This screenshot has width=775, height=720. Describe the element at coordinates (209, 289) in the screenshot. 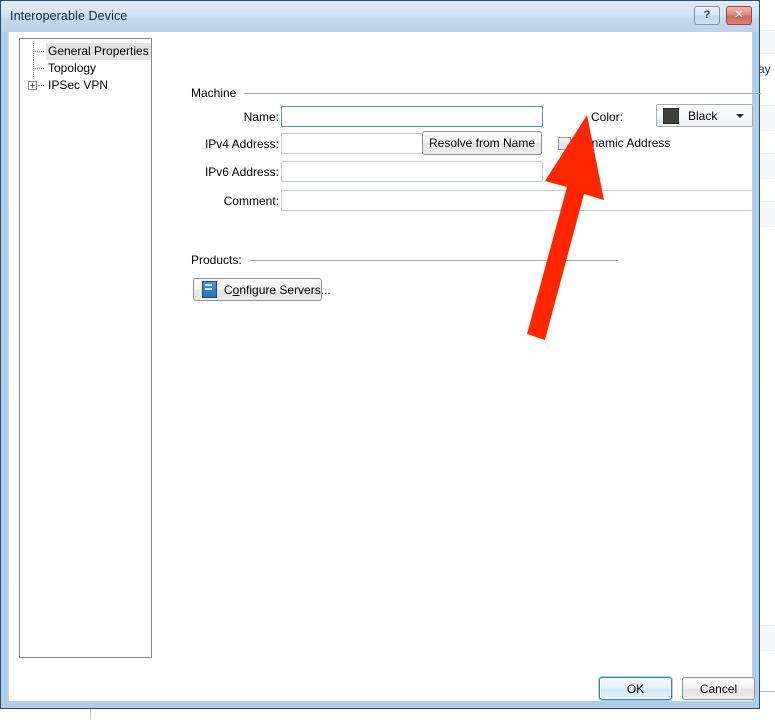

I see `server-icon` at that location.